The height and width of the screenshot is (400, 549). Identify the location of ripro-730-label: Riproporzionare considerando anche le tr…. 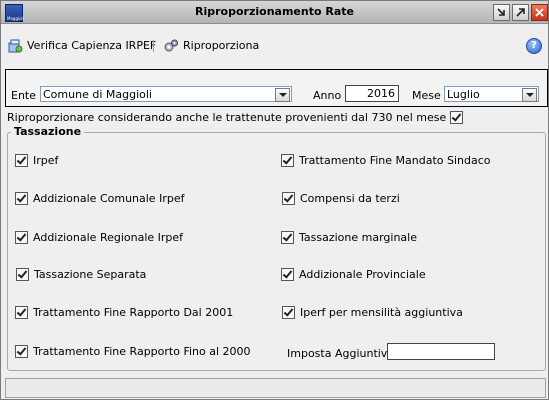
(227, 117).